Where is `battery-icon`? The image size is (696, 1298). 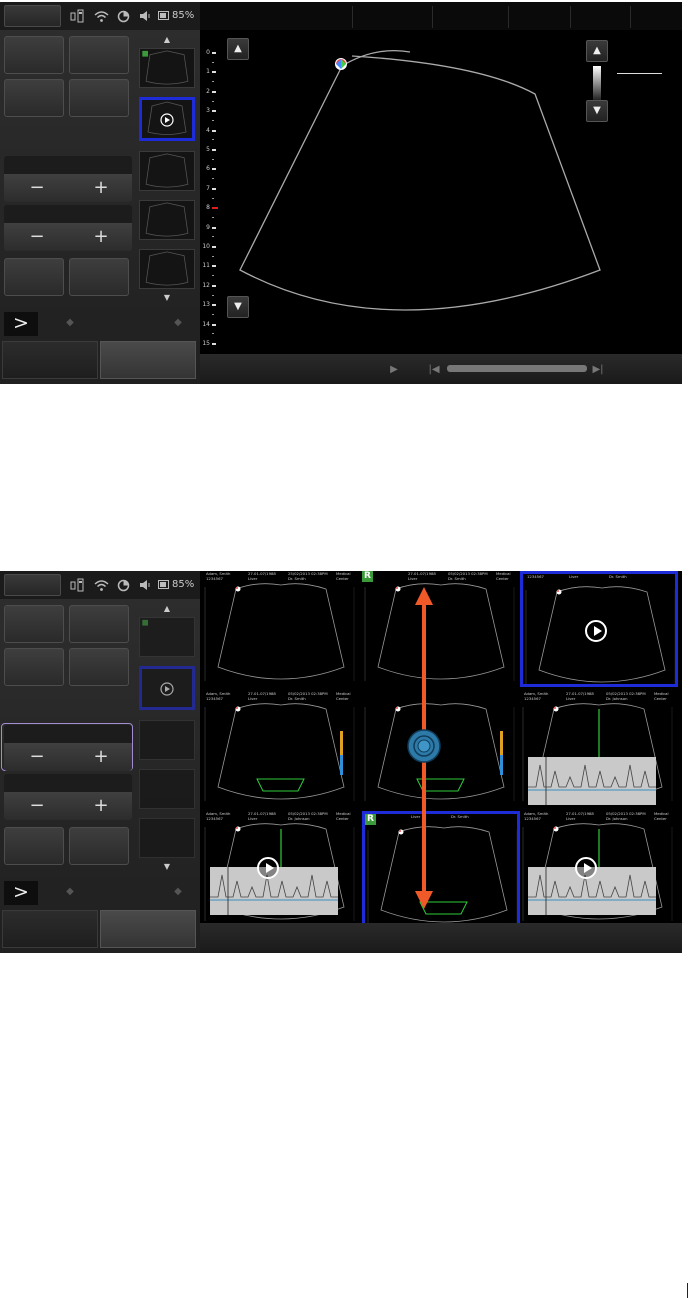
battery-icon is located at coordinates (164, 585).